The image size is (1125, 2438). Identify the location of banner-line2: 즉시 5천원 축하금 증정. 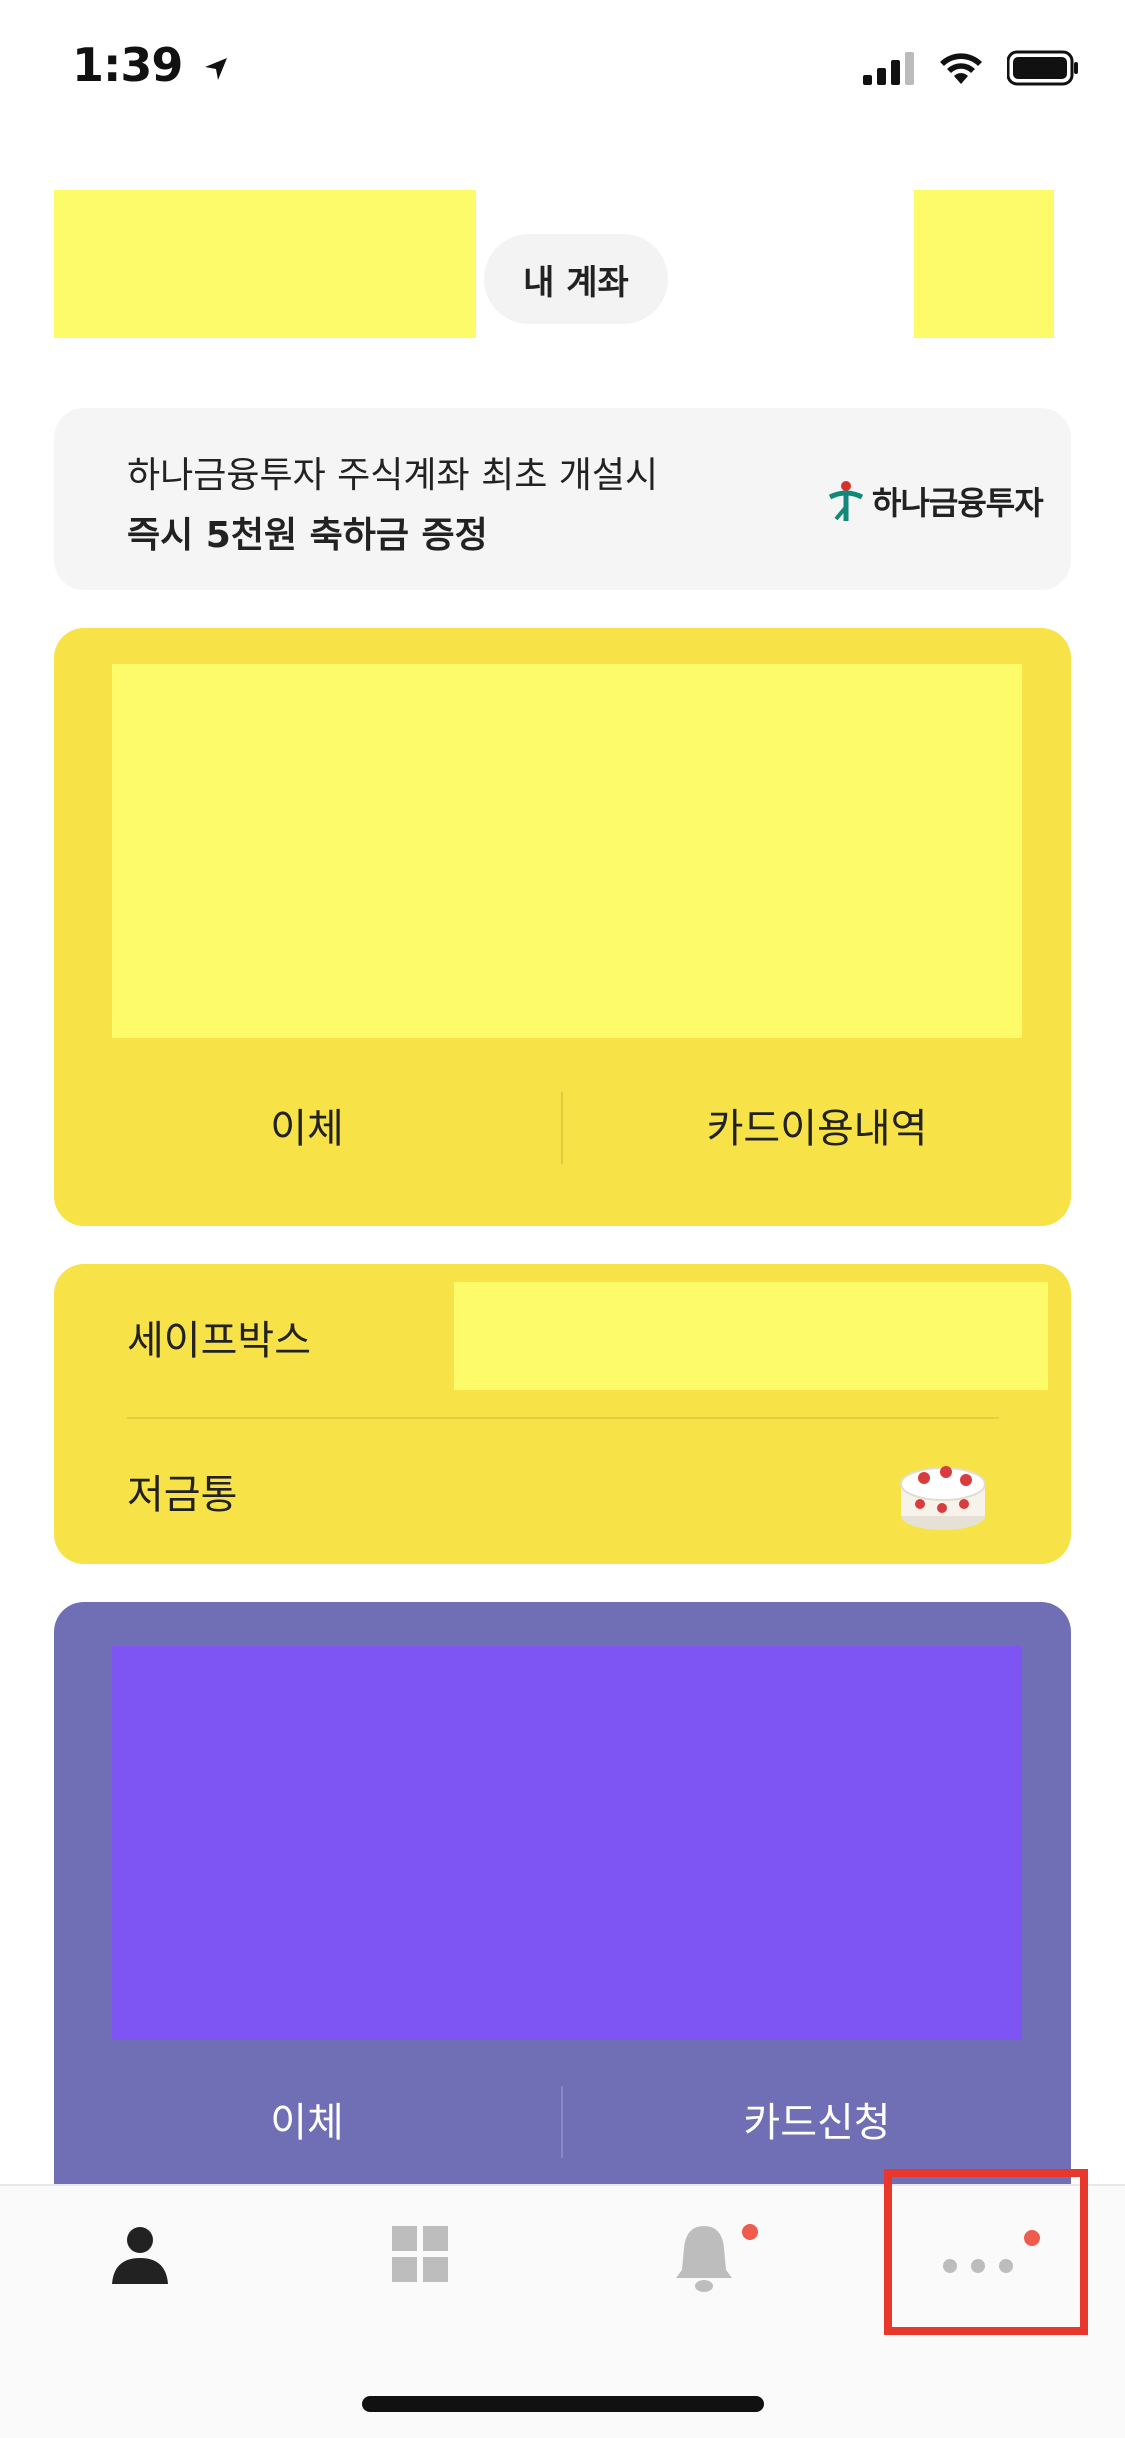
(307, 535).